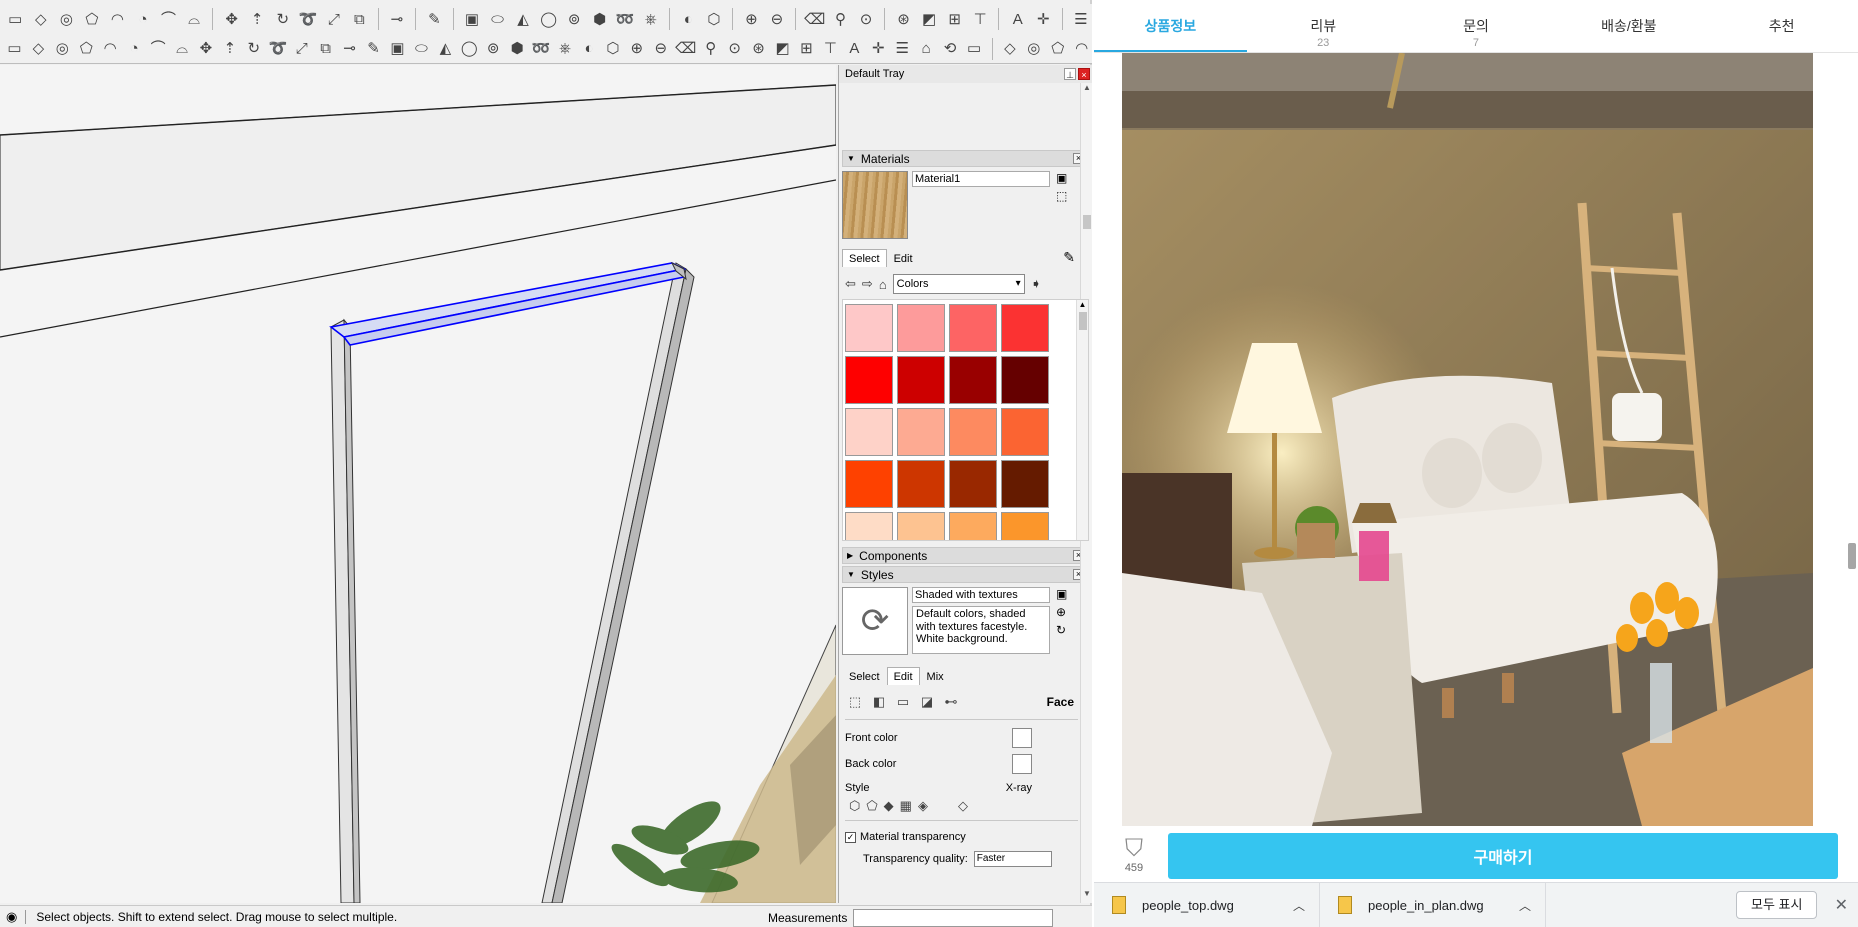 This screenshot has height=927, width=1858. Describe the element at coordinates (1476, 26) in the screenshot. I see `tab-questions: 문의 7` at that location.